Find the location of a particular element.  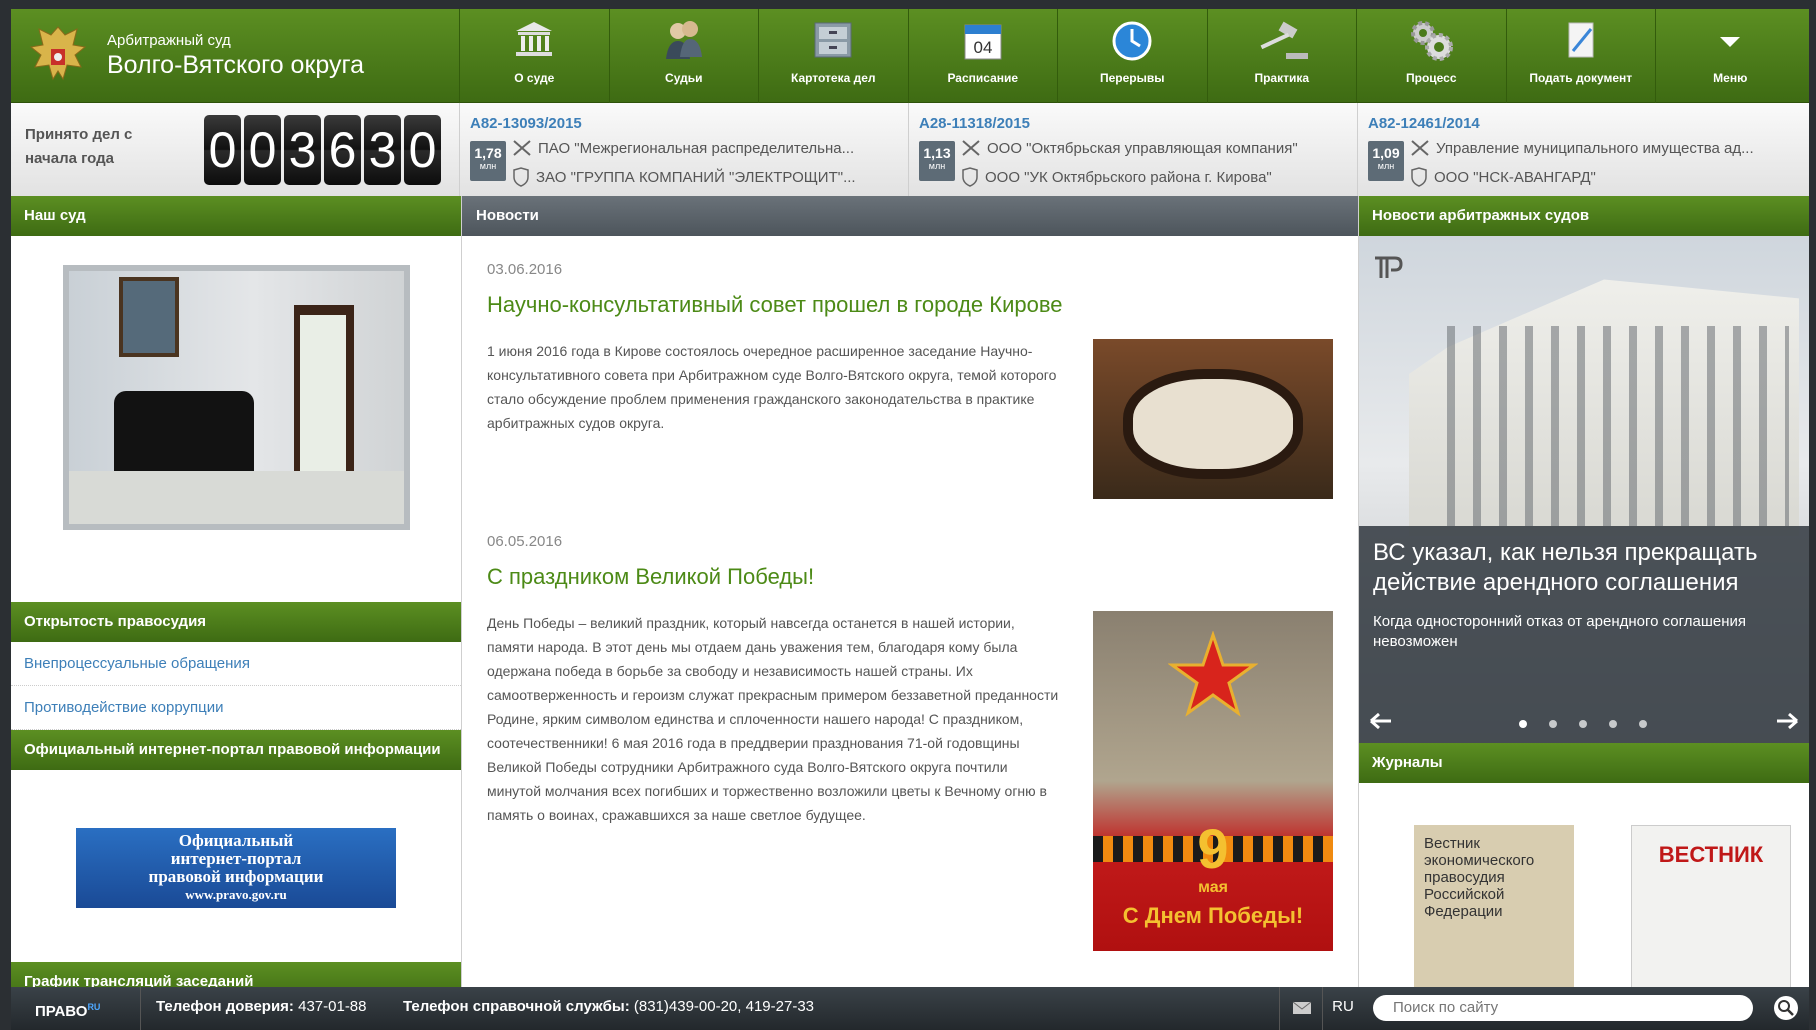

nav-label: О суде is located at coordinates (534, 78).